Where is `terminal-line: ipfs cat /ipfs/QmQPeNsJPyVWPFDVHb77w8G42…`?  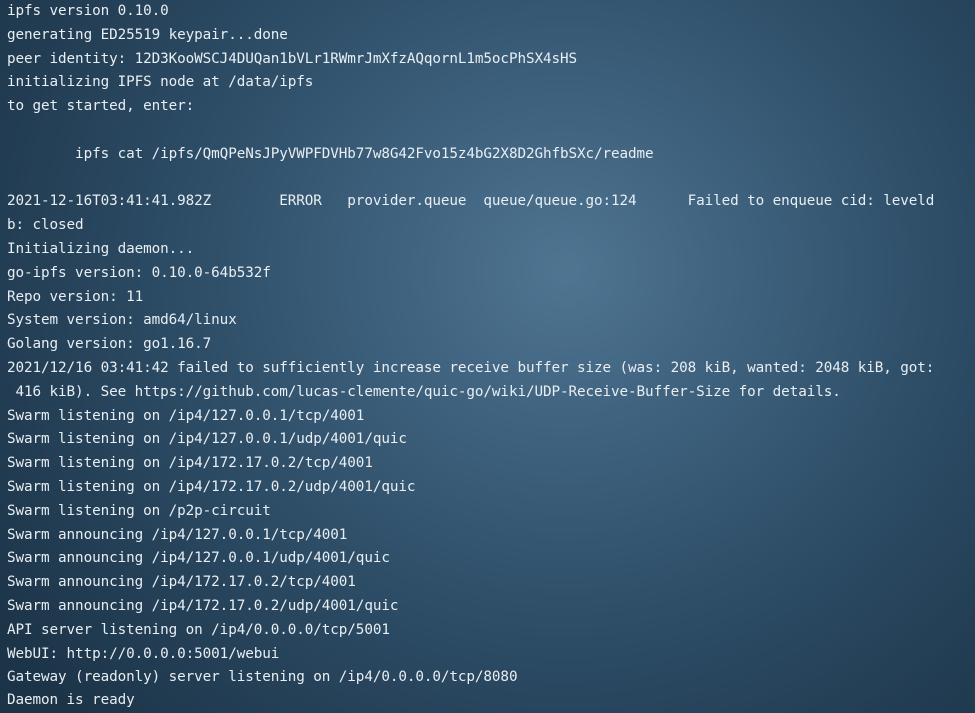
terminal-line: ipfs cat /ipfs/QmQPeNsJPyVWPFDVHb77w8G42… is located at coordinates (330, 153).